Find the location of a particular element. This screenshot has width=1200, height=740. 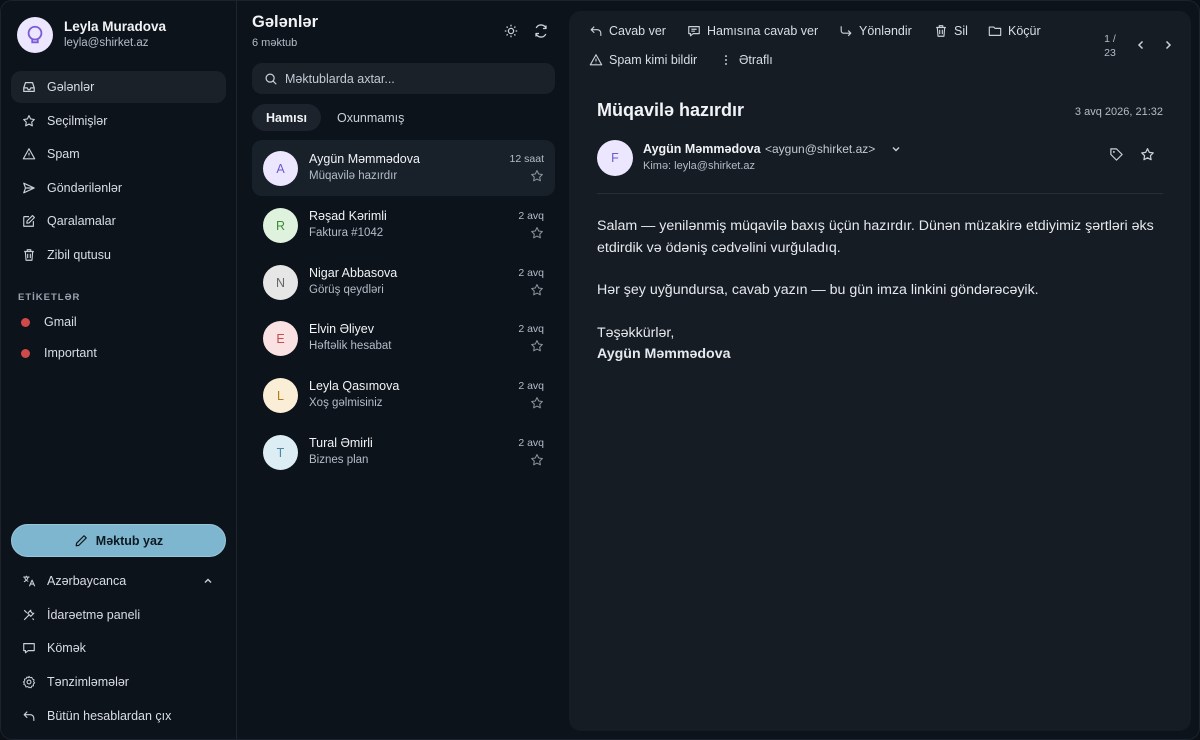

label-name: Gmail is located at coordinates (60, 322).